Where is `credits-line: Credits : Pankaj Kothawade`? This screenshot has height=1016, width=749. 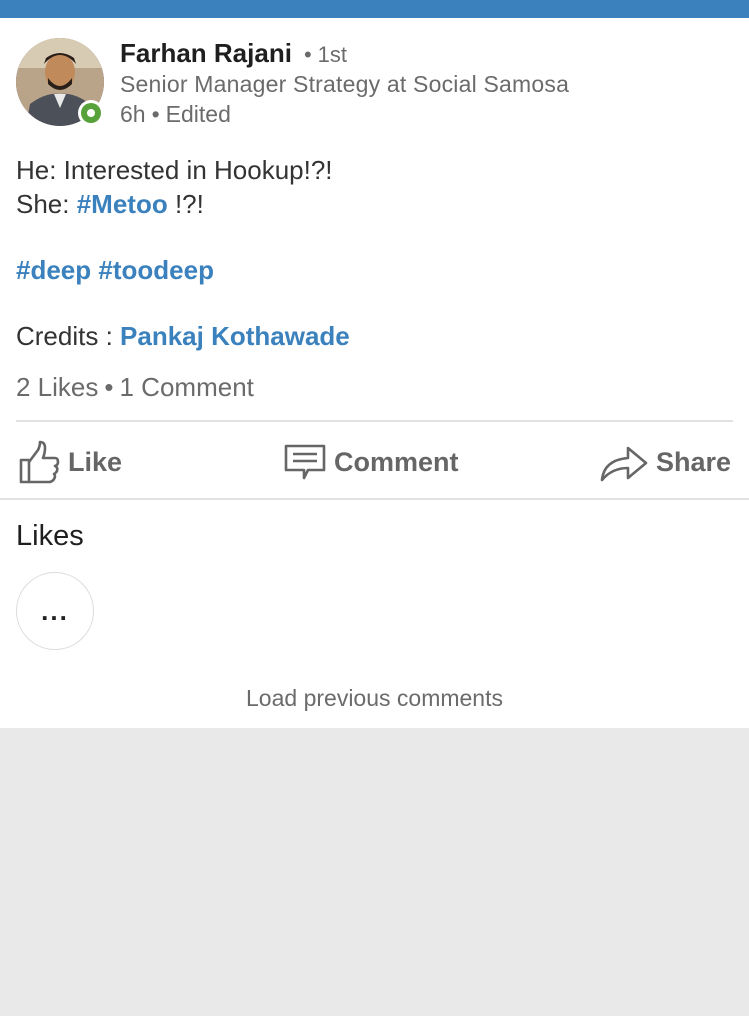 credits-line: Credits : Pankaj Kothawade is located at coordinates (183, 336).